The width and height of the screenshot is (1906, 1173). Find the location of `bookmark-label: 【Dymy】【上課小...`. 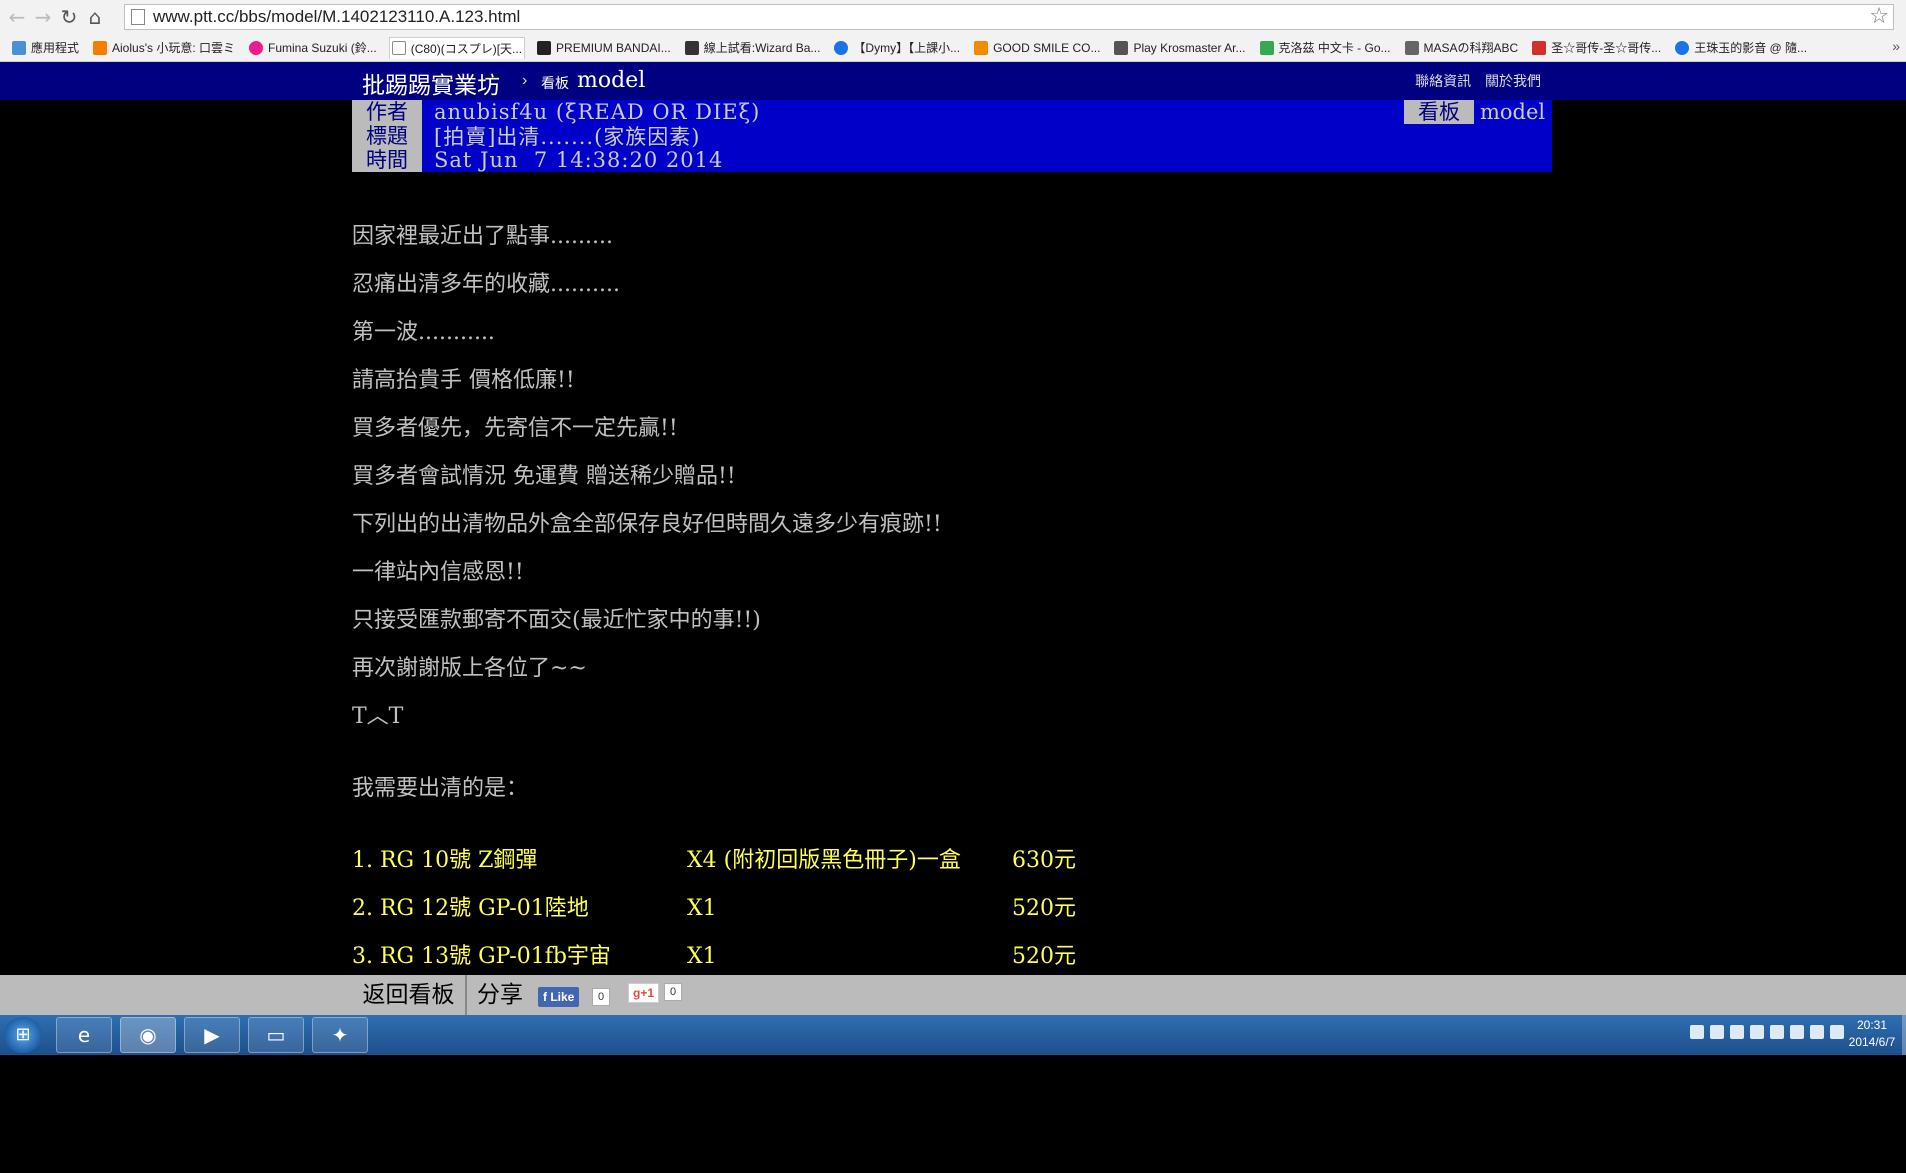

bookmark-label: 【Dymy】【上課小... is located at coordinates (907, 48).